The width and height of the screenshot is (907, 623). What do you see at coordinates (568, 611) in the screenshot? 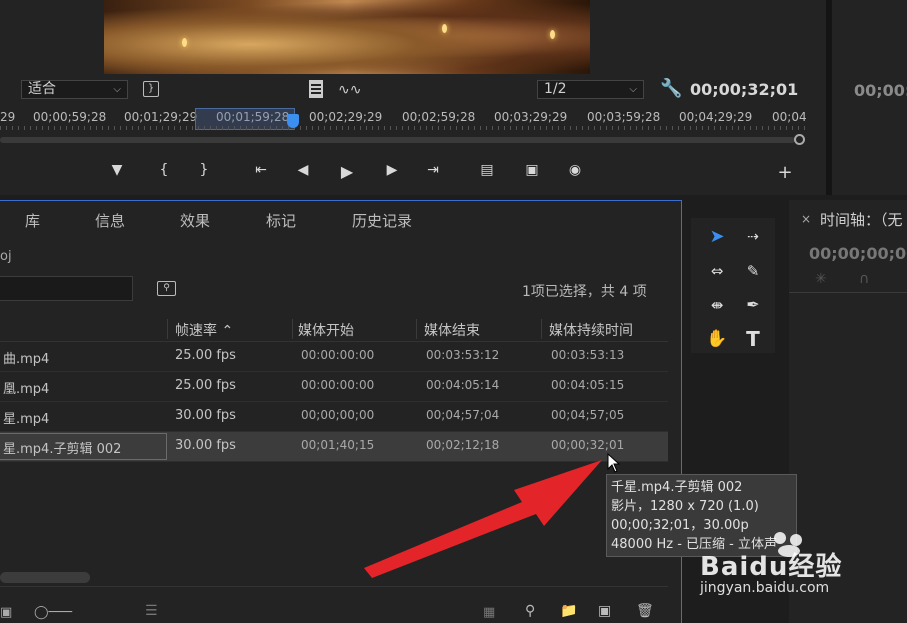
I see `new-bin-icon: 📁` at bounding box center [568, 611].